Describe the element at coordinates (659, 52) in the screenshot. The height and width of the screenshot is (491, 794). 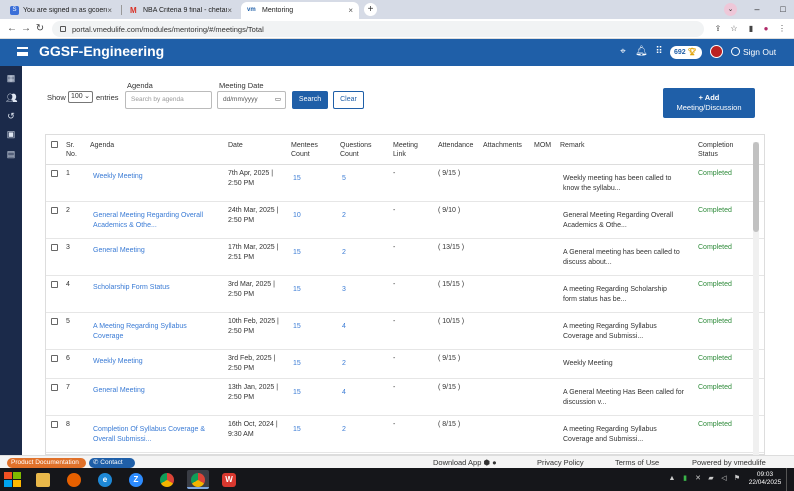
I see `apps-grid-icon: ⠿` at that location.